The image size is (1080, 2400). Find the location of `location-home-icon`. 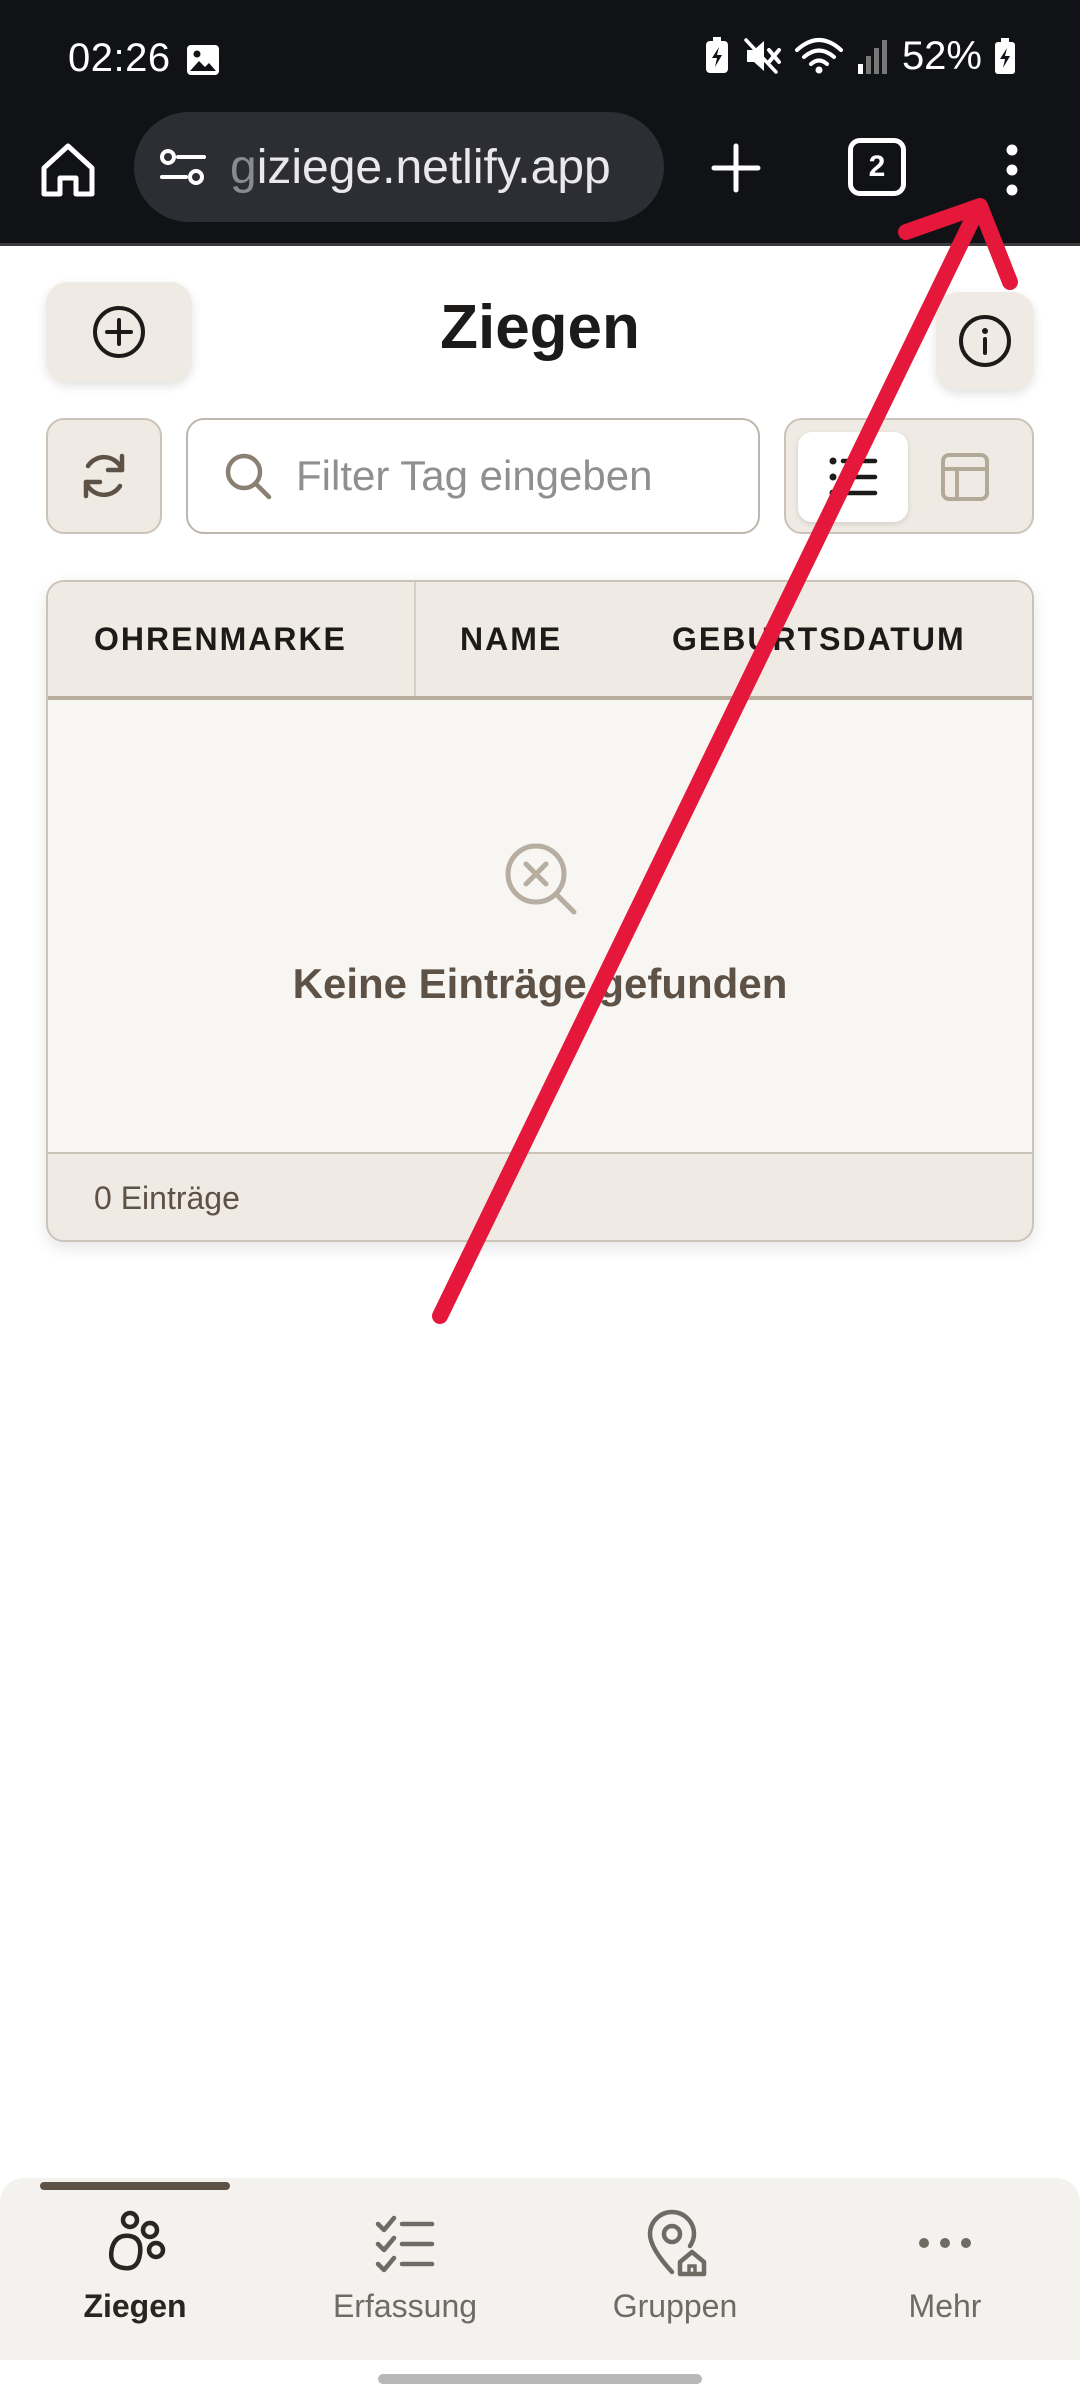

location-home-icon is located at coordinates (677, 2243).